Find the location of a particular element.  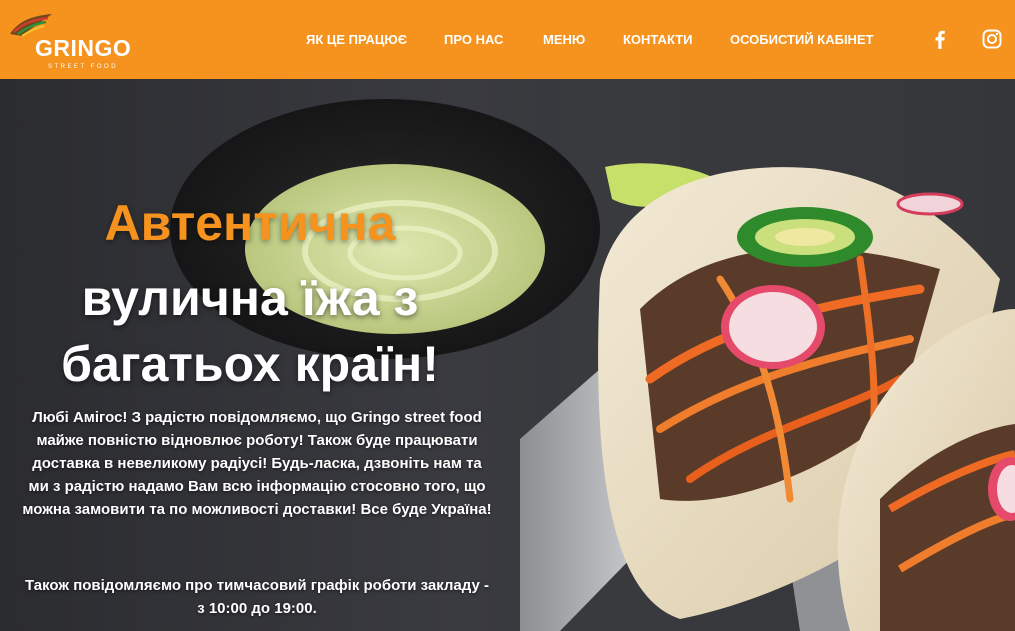

nav-how-it-works: ЯК ЦЕ ПРАЦЮЄ is located at coordinates (356, 39).